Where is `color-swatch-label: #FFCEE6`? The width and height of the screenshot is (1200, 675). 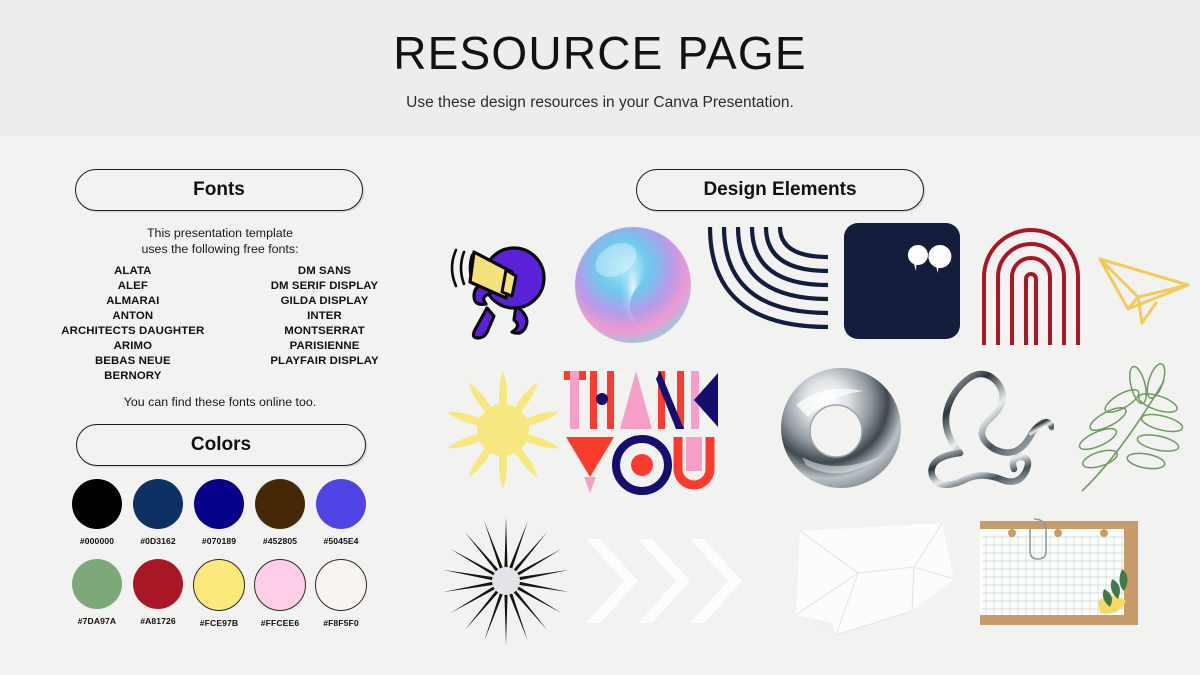
color-swatch-label: #FFCEE6 is located at coordinates (280, 623).